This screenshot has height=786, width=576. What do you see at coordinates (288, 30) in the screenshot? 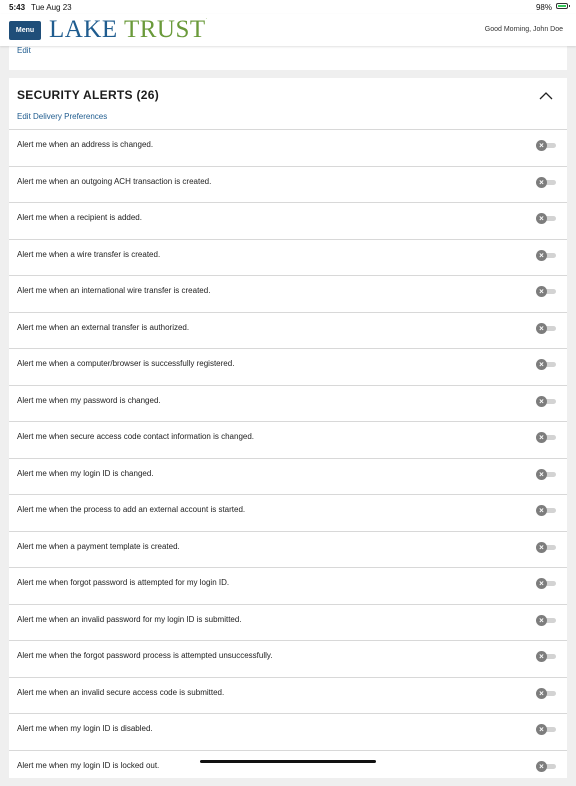
I see `app-header: Menu LAKE TRUST. Good Morning, John Doe` at bounding box center [288, 30].